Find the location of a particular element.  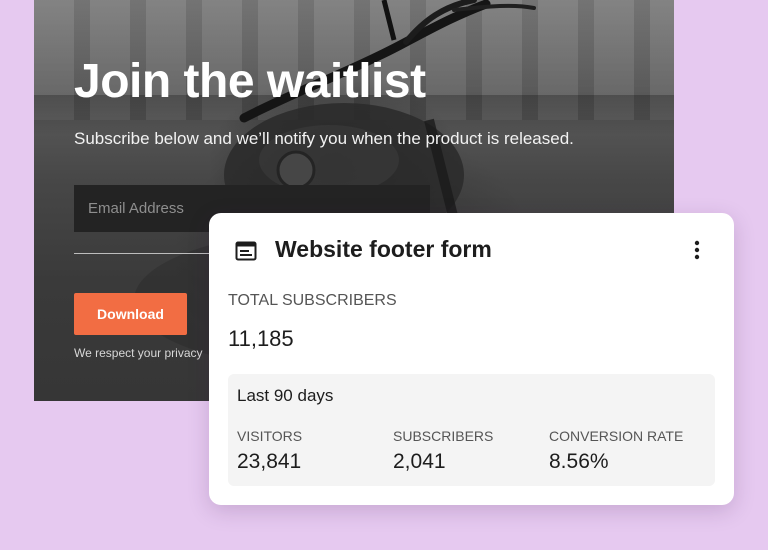

subscribers-metric: SUBSCRIBERS 2,041 is located at coordinates (443, 451).